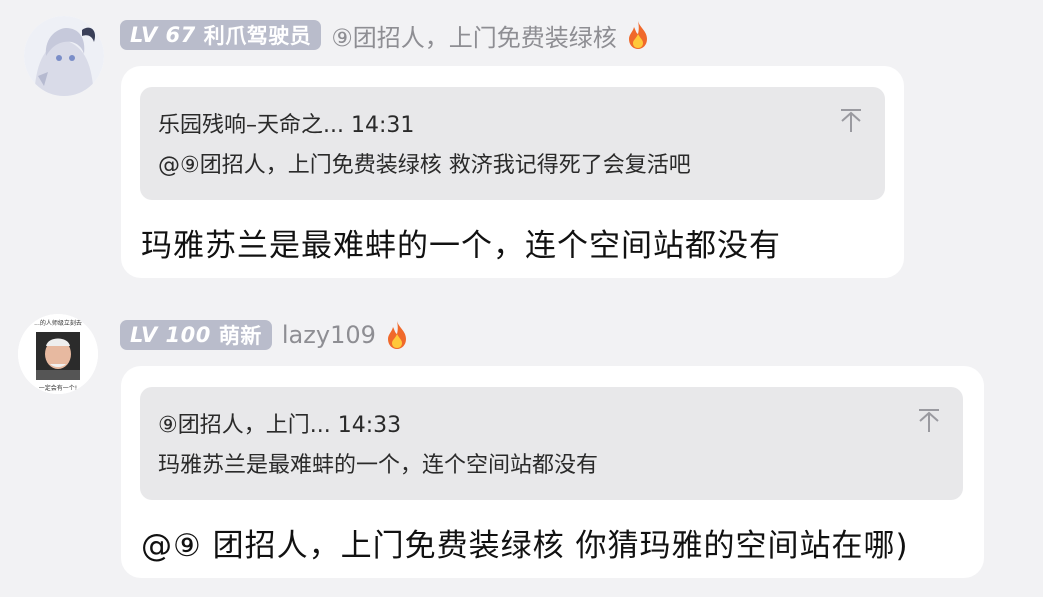 Image resolution: width=1043 pixels, height=597 pixels. I want to click on quote-header: 乐园残响–天命之... 14:31, so click(286, 125).